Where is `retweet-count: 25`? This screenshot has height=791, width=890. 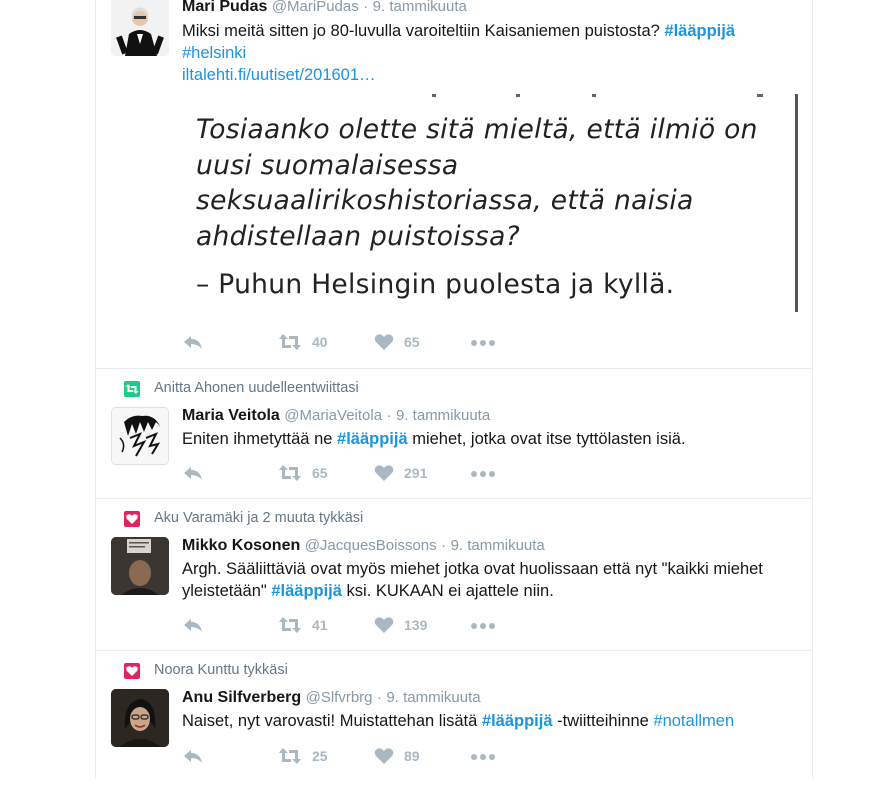 retweet-count: 25 is located at coordinates (320, 756).